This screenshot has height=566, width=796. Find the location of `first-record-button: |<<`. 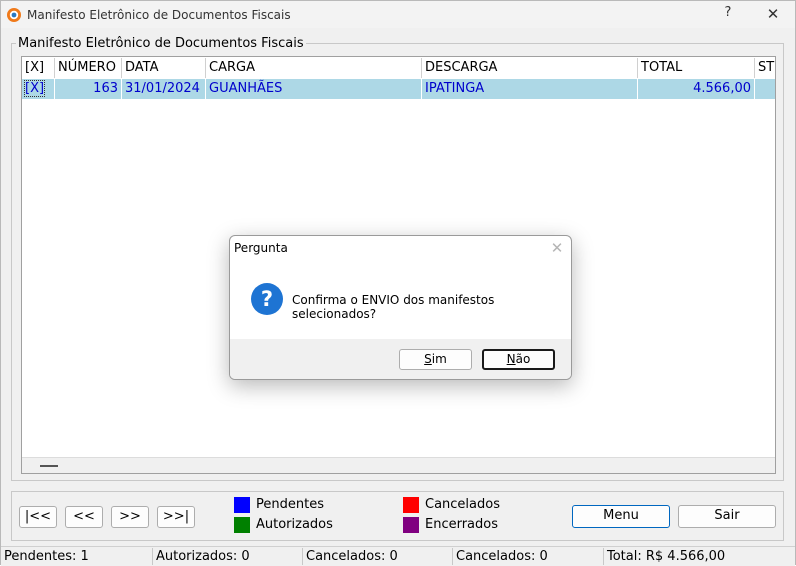

first-record-button: |<< is located at coordinates (38, 517).